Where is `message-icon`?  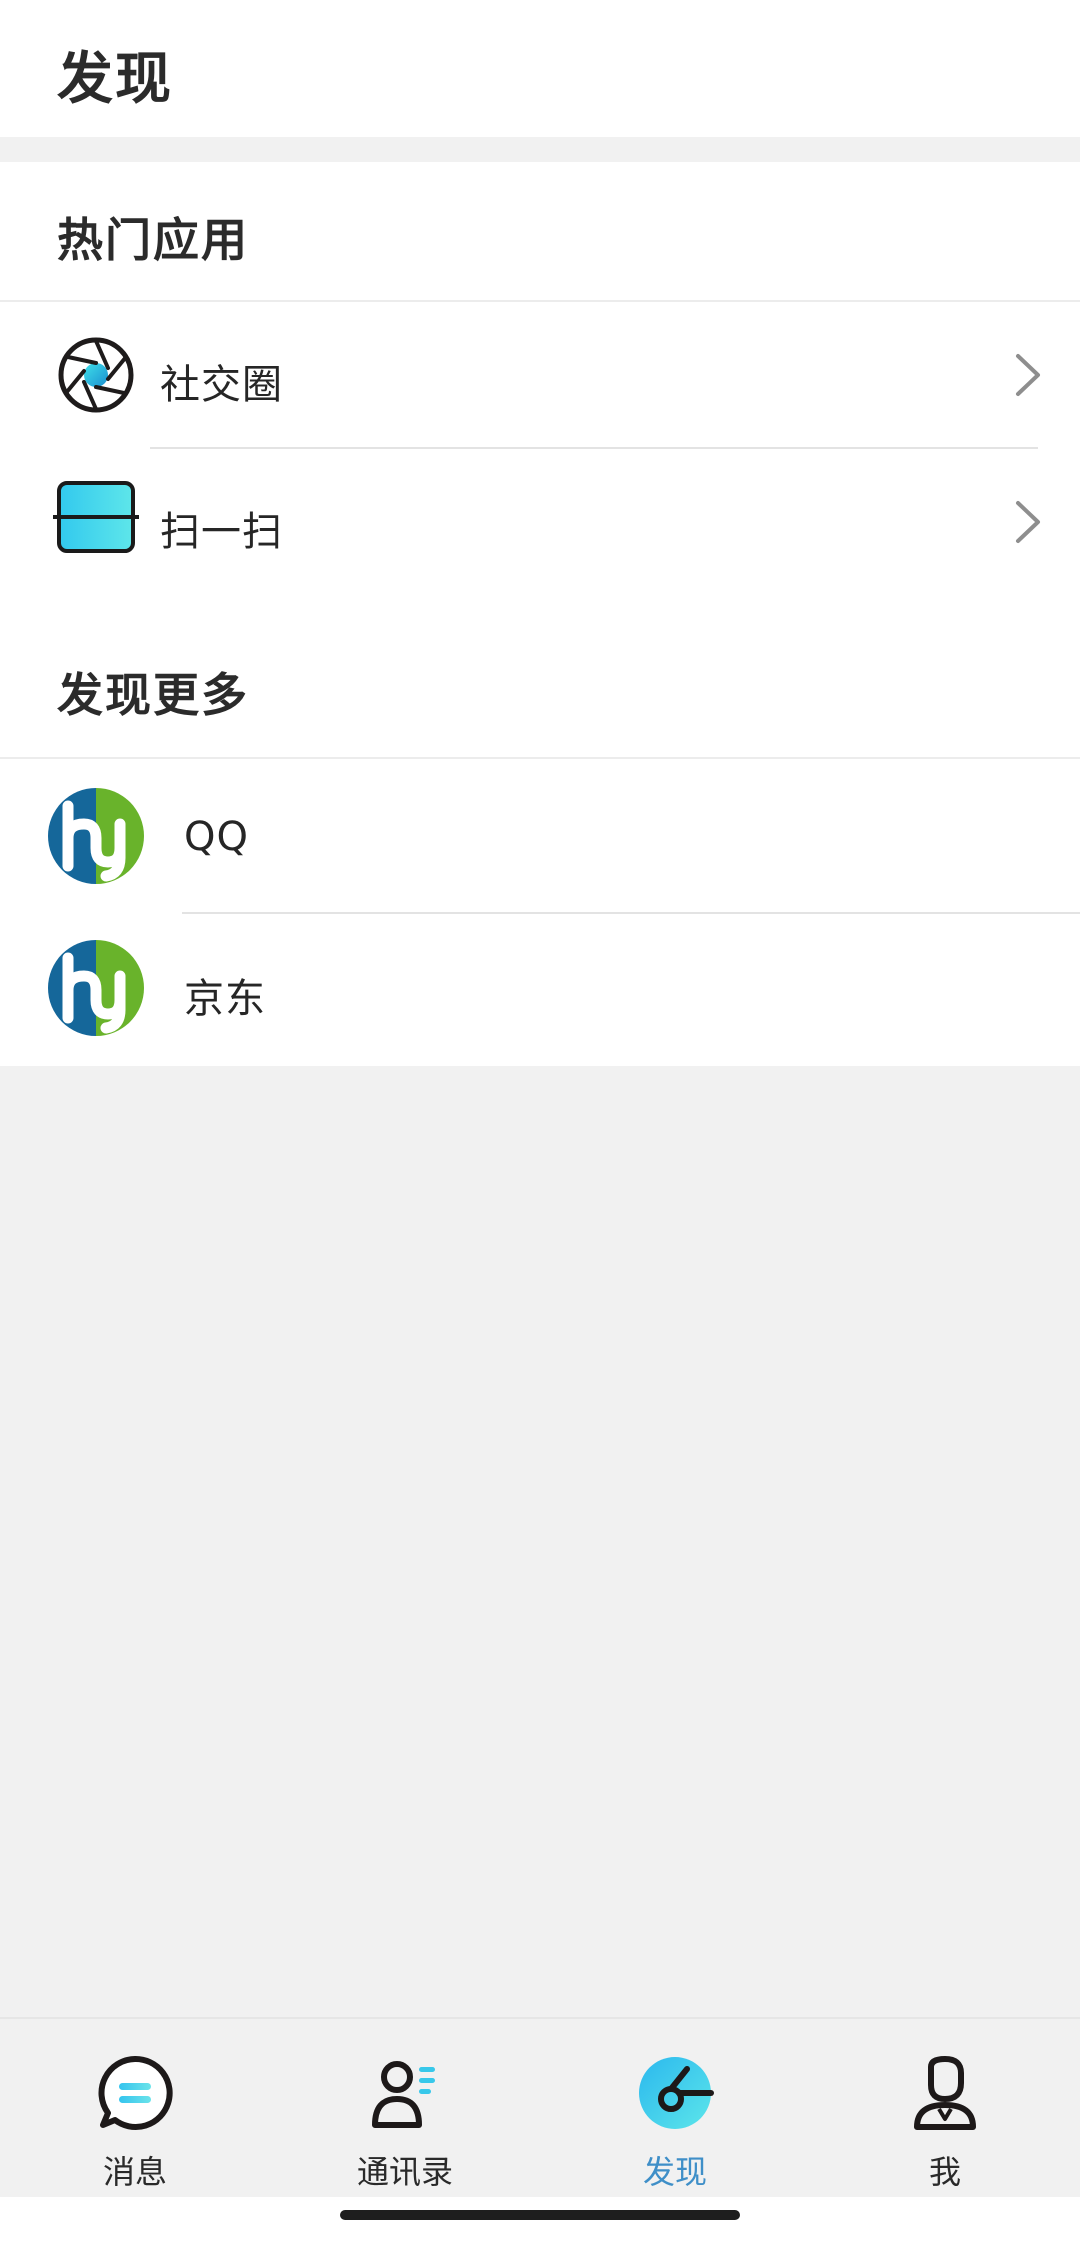 message-icon is located at coordinates (135, 2092).